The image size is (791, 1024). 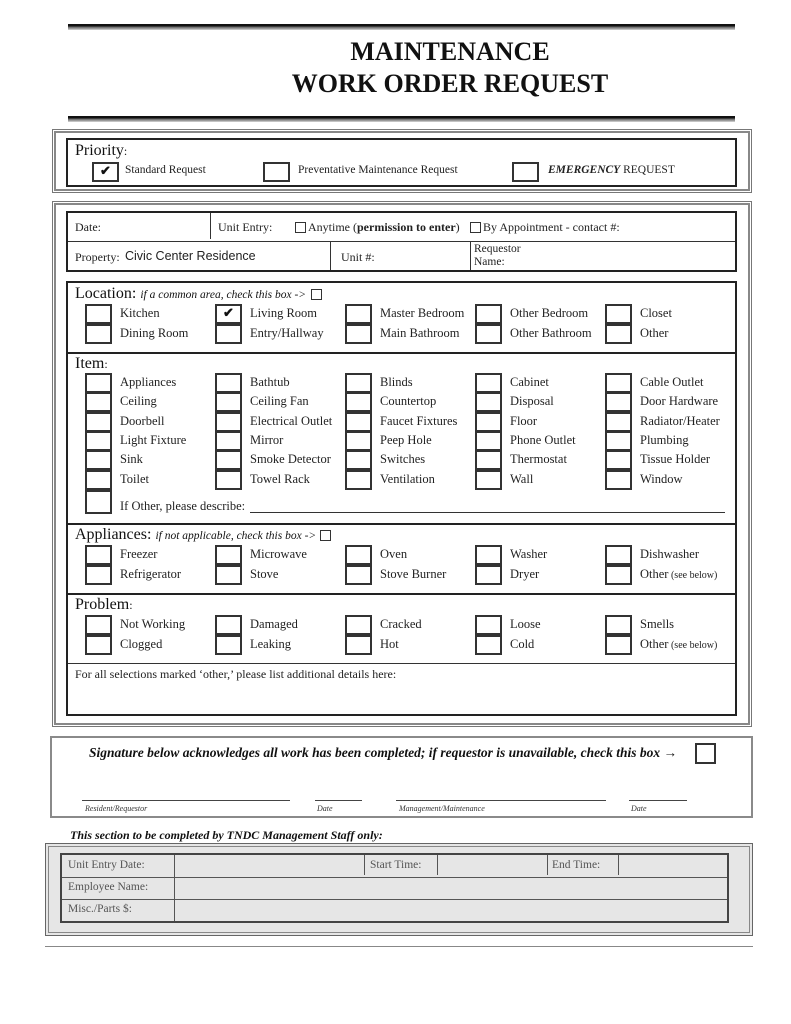 I want to click on item-other-checkbox, so click(x=98, y=502).